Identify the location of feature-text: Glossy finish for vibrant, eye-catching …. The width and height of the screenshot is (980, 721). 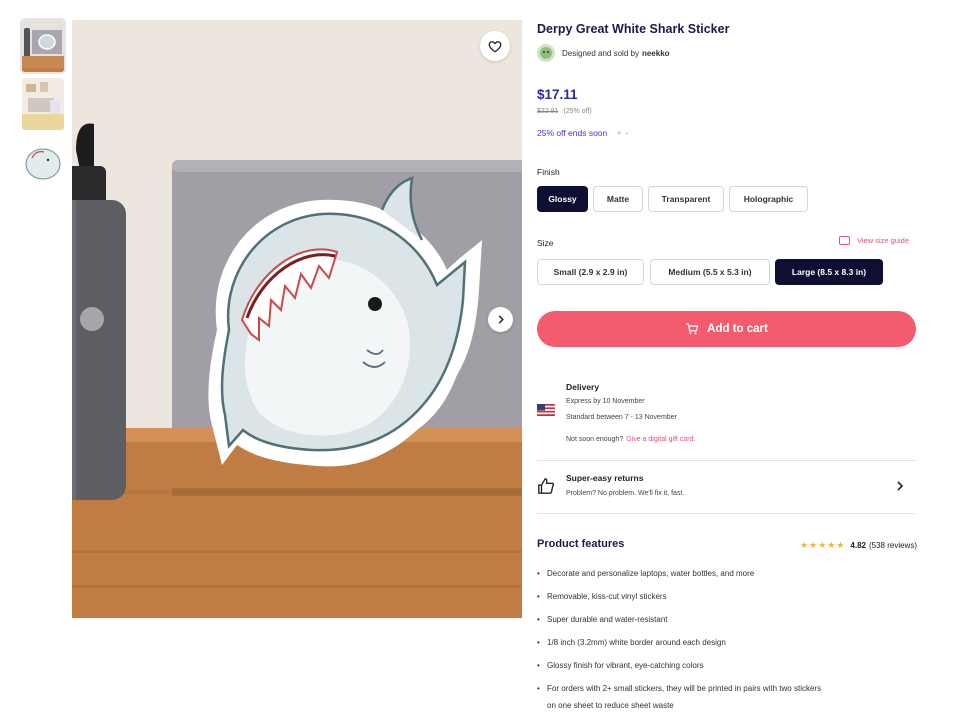
(625, 665).